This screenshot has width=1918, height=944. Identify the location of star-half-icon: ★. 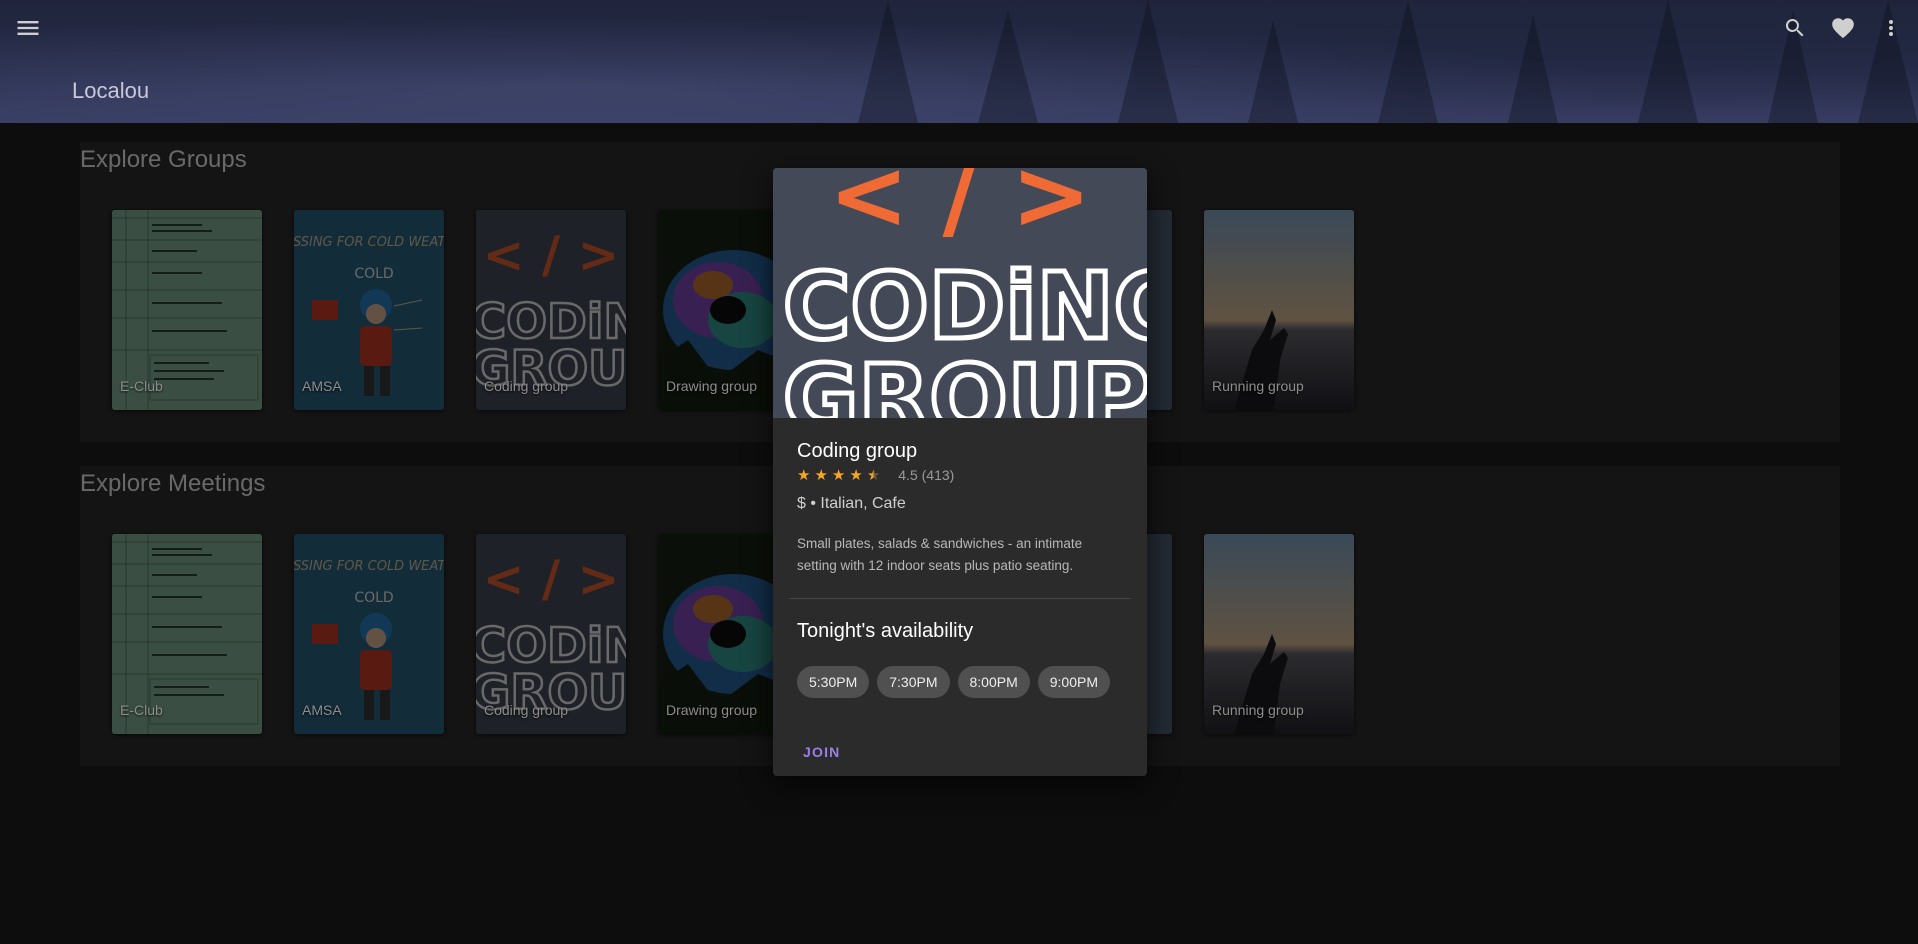
(873, 475).